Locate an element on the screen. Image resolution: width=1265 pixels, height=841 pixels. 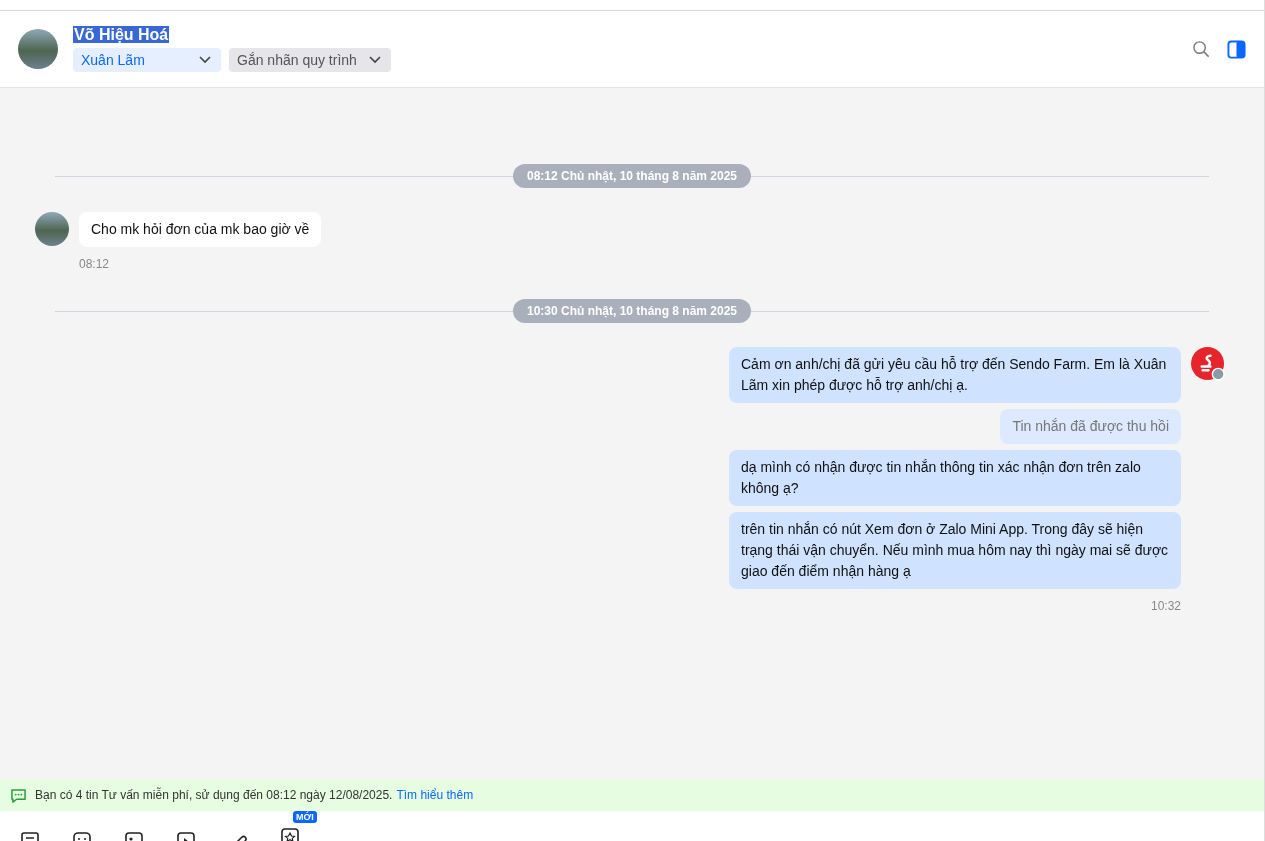
message-bubble: Cho mk hỏi đơn của mk bao giờ về is located at coordinates (200, 229).